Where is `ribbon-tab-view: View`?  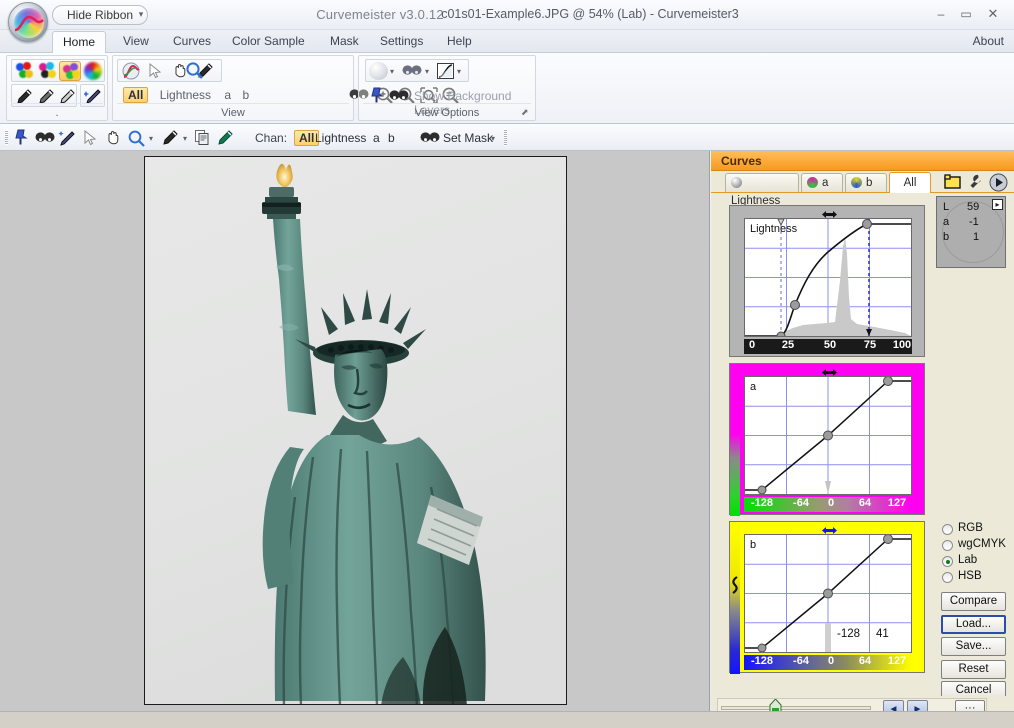
ribbon-tab-view: View is located at coordinates (136, 41).